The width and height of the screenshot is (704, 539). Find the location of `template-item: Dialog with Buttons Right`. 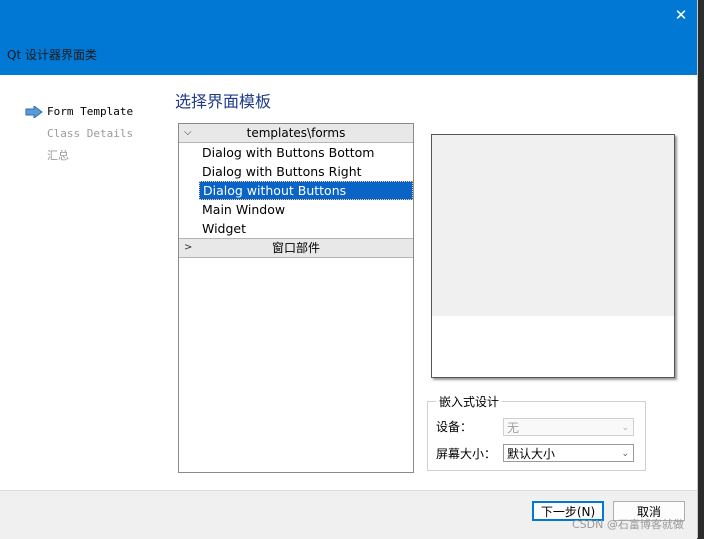

template-item: Dialog with Buttons Right is located at coordinates (306, 171).